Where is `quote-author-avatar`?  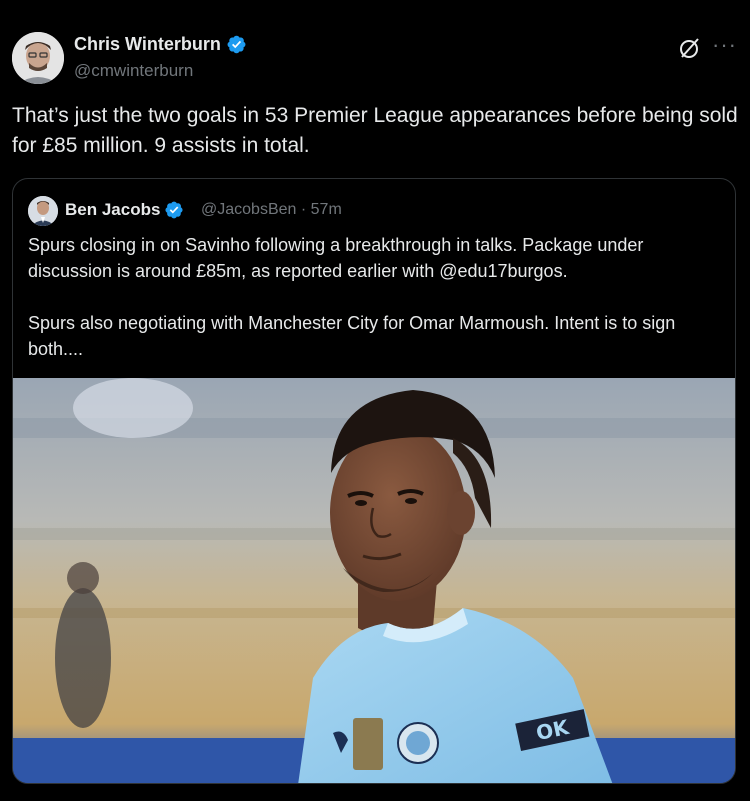
quote-author-avatar is located at coordinates (43, 211).